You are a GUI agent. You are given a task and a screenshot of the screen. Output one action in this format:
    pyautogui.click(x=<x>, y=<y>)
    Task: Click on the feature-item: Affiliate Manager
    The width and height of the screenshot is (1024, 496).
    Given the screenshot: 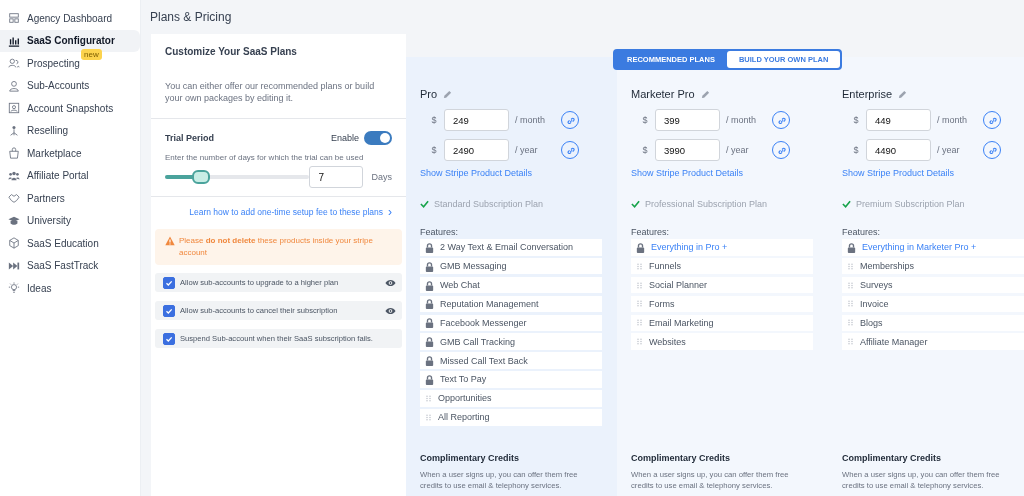 What is the action you would take?
    pyautogui.click(x=933, y=341)
    